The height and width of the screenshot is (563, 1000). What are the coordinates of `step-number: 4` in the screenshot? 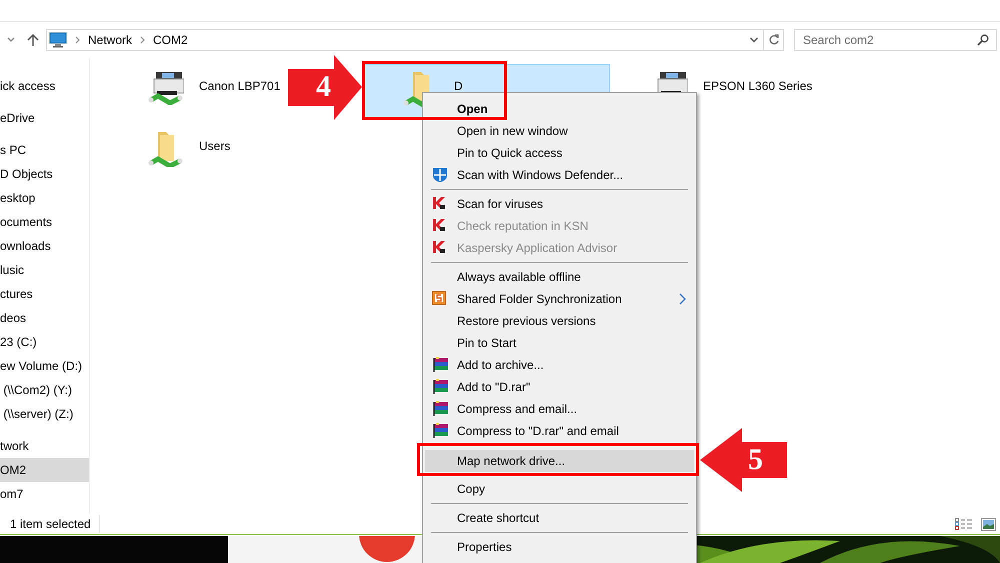 It's located at (323, 87).